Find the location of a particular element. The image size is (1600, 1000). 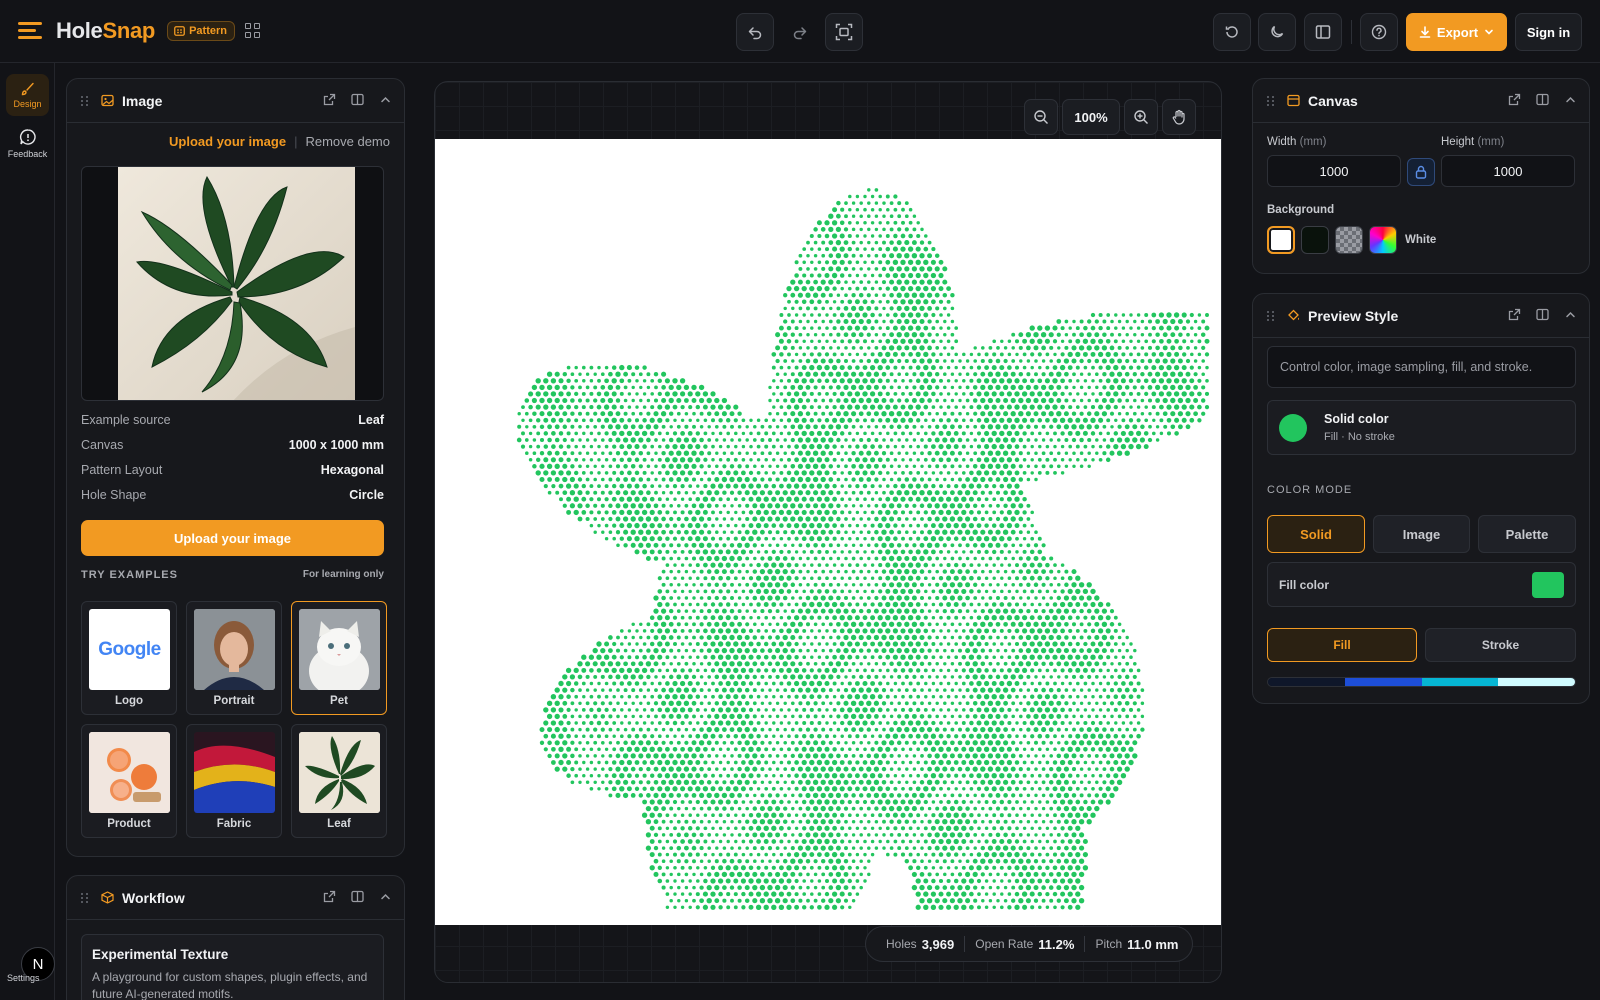

upload-image-button: Upload your image is located at coordinates (232, 538).